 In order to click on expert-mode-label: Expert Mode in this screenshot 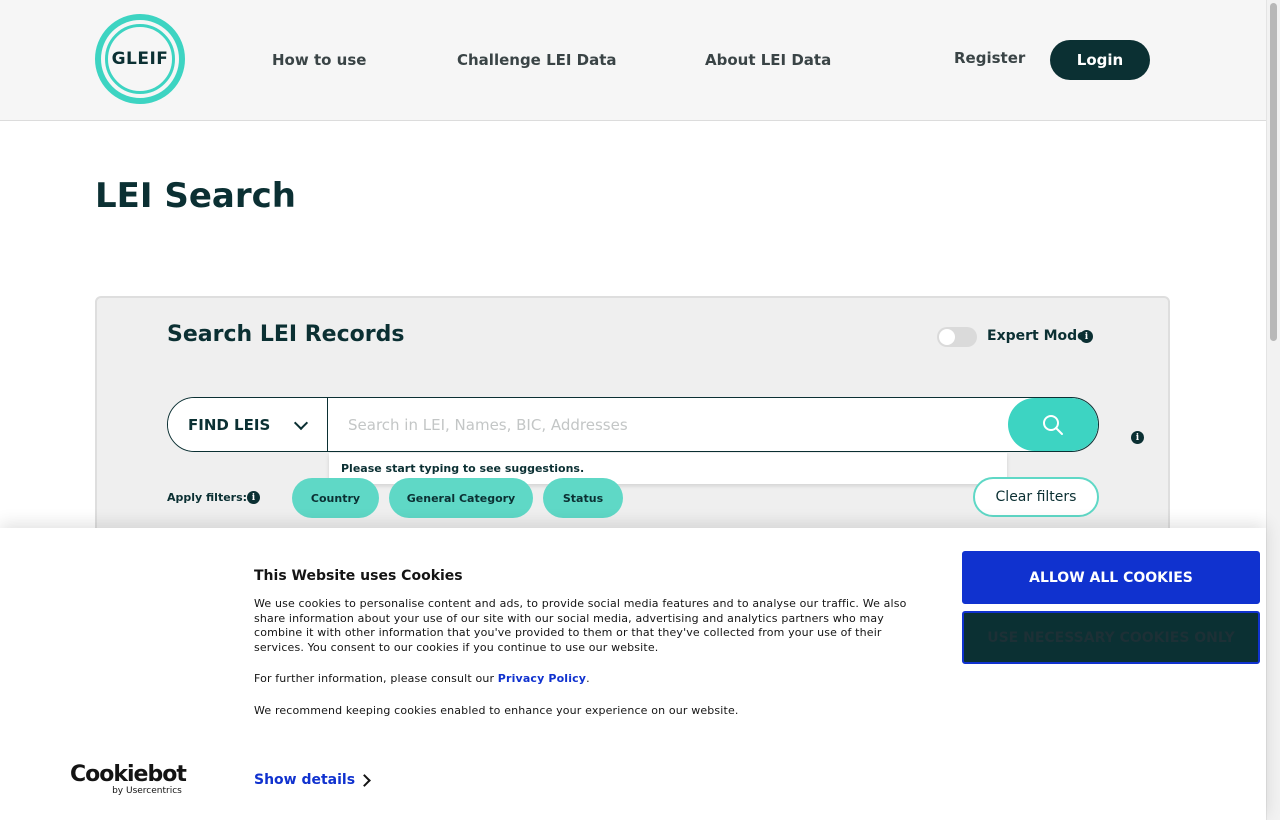, I will do `click(1037, 336)`.